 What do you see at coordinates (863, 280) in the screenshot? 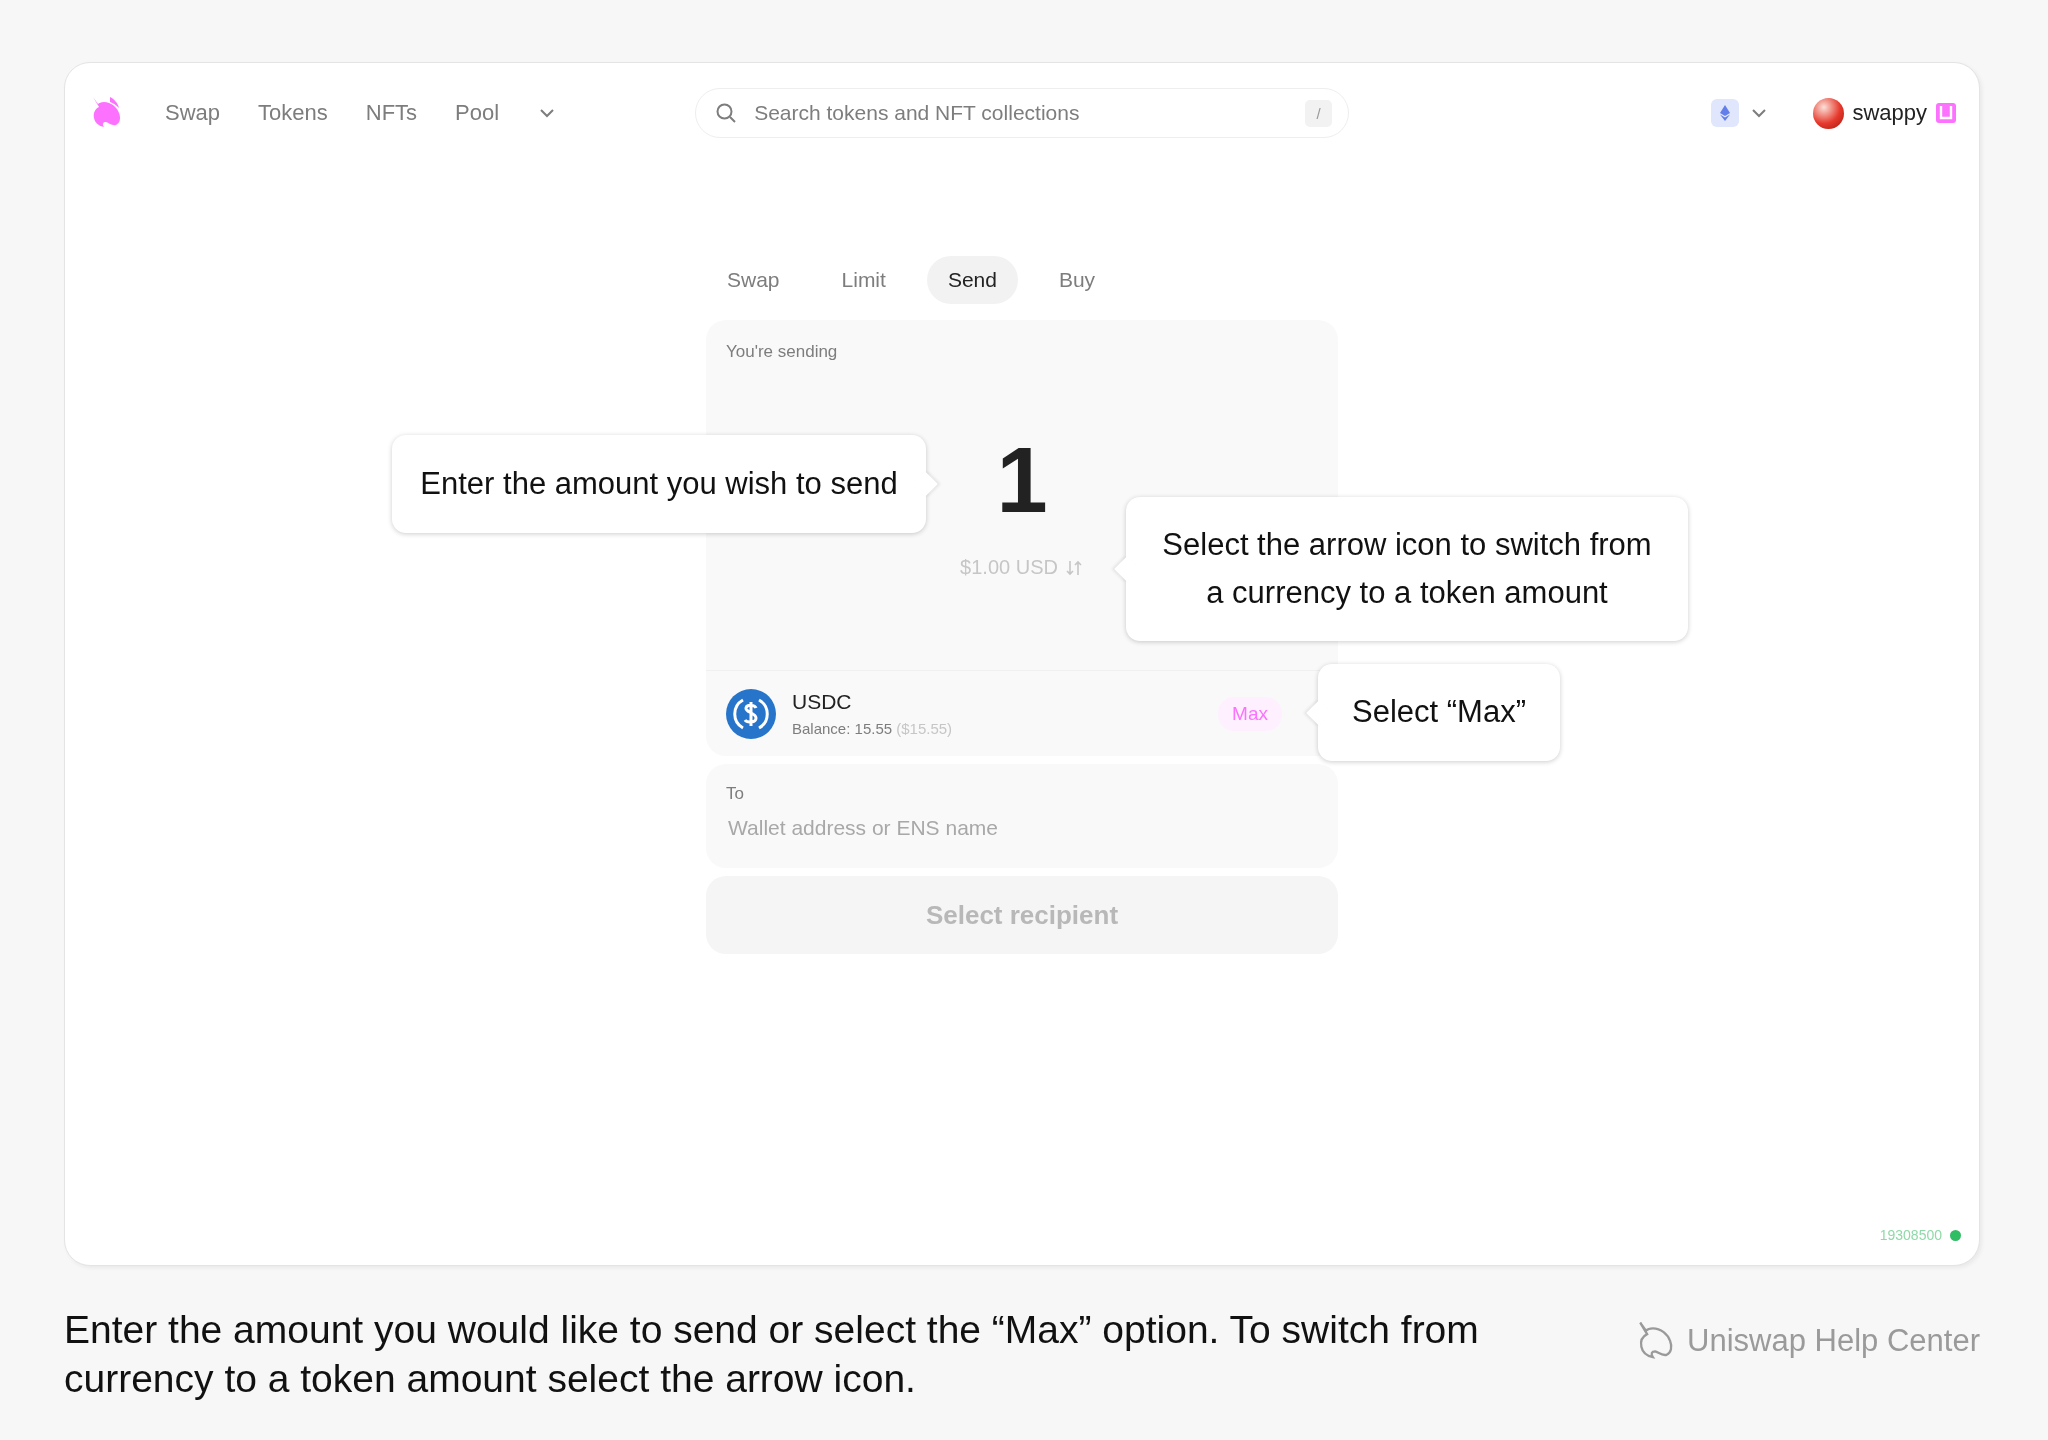
I see `tab: Limit` at bounding box center [863, 280].